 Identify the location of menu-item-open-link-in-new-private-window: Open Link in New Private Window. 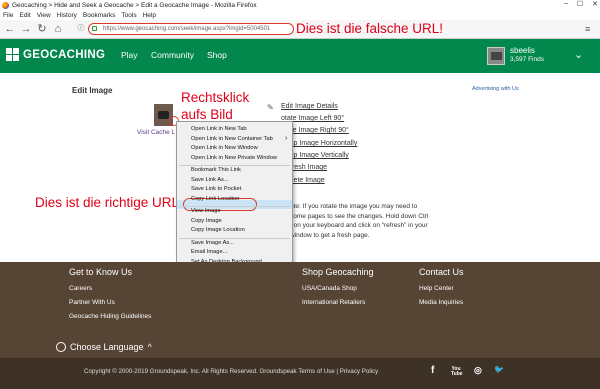
(234, 158).